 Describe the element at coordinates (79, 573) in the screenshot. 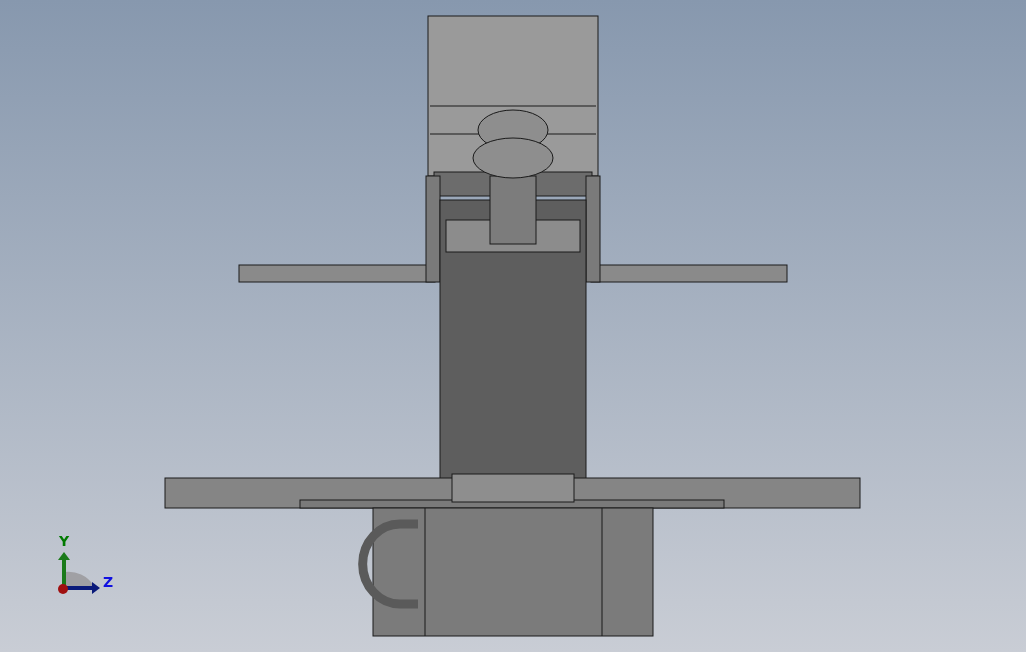

I see `axis-triad-icon` at that location.